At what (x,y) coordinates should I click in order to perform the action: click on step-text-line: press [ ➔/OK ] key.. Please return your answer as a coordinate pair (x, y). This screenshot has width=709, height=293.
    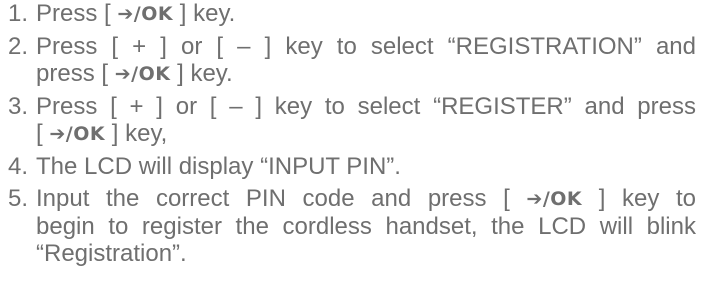
    Looking at the image, I should click on (134, 74).